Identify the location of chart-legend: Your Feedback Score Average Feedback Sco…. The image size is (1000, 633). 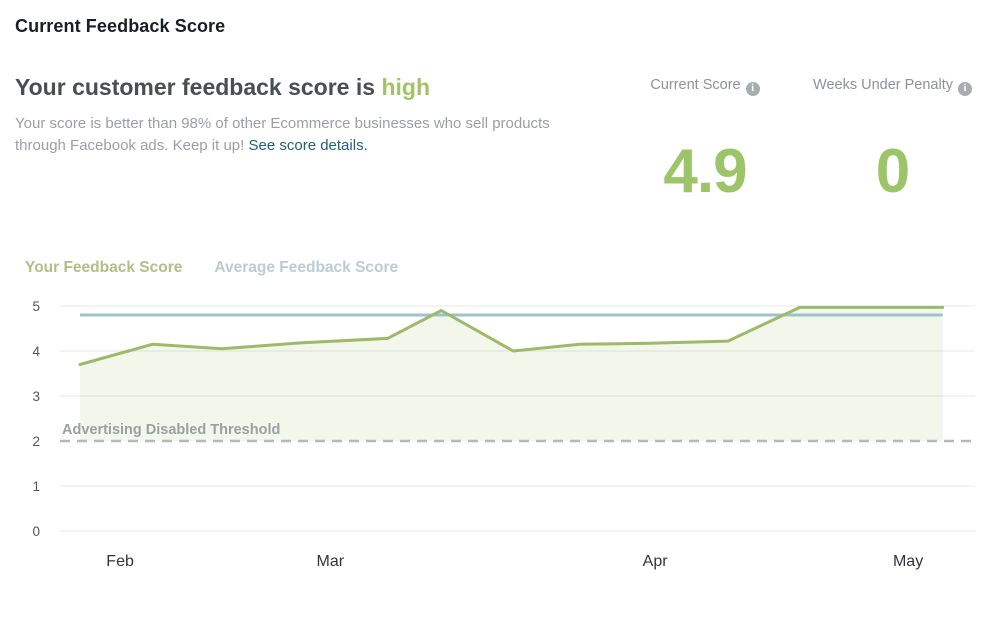
(500, 268).